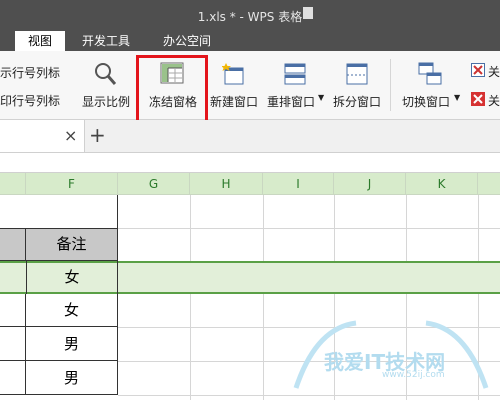 The width and height of the screenshot is (500, 400). Describe the element at coordinates (233, 74) in the screenshot. I see `new-window-icon` at that location.